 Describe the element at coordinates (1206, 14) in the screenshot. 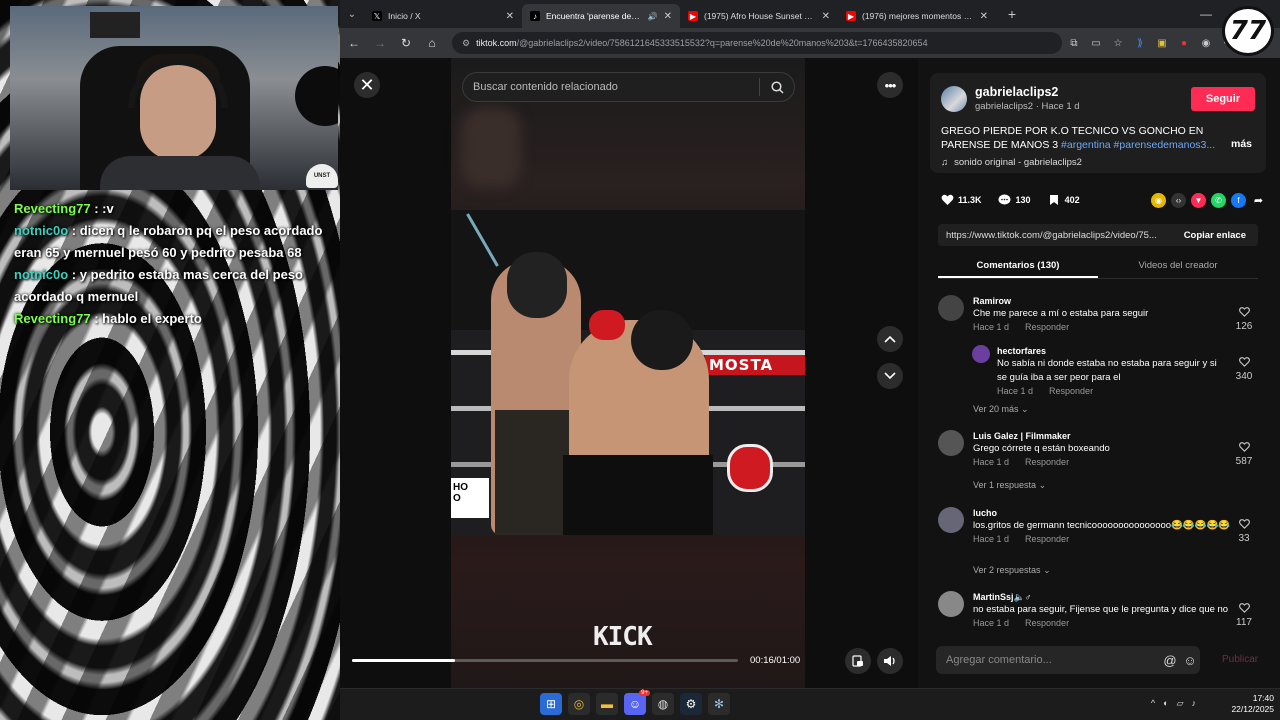

I see `minimize-button: —` at that location.